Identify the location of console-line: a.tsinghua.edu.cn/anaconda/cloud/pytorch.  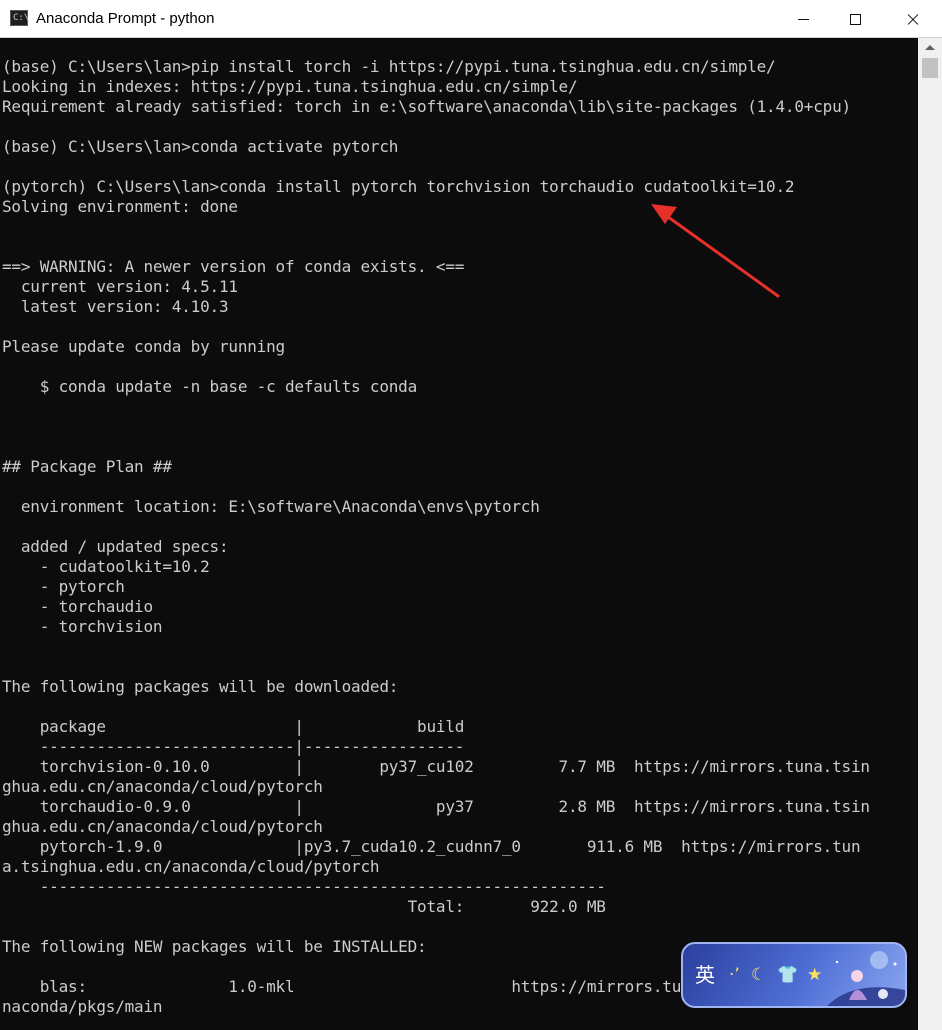
(191, 866).